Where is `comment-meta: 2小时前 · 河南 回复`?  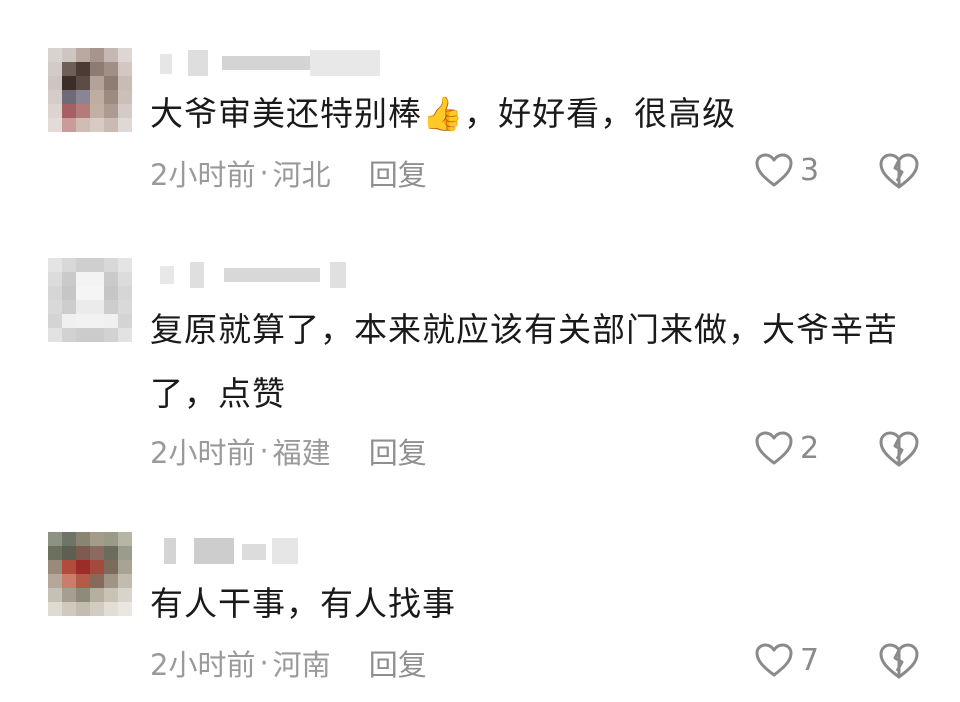 comment-meta: 2小时前 · 河南 回复 is located at coordinates (288, 663).